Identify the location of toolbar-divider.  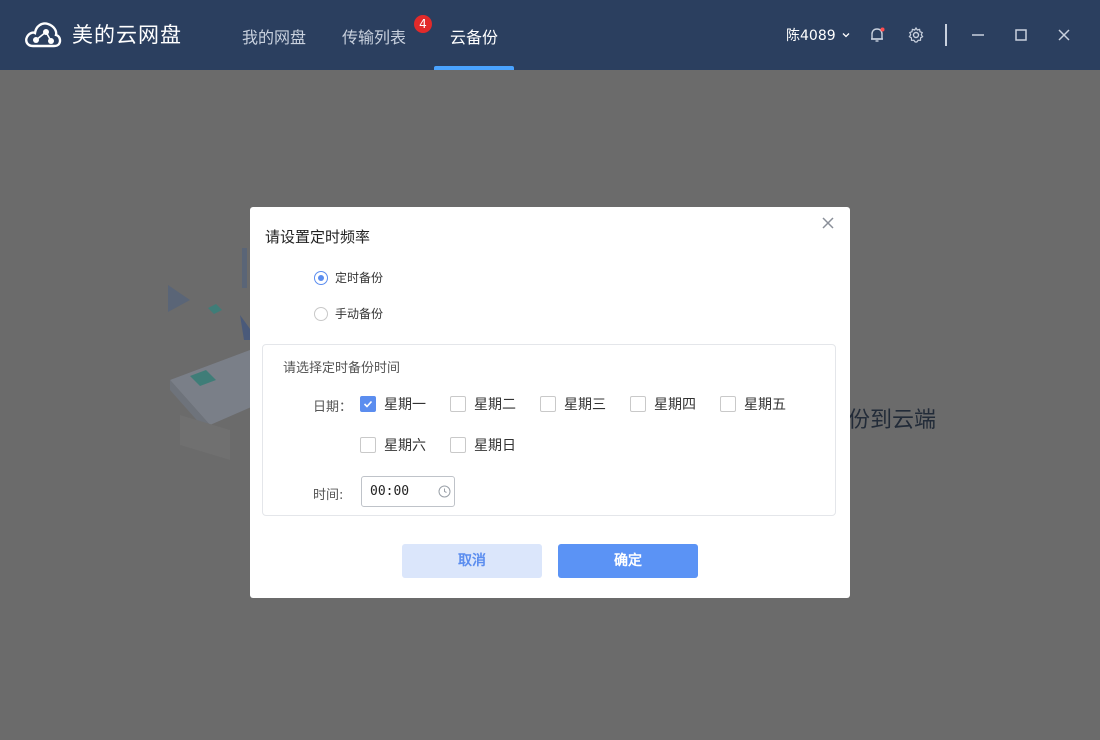
(946, 35).